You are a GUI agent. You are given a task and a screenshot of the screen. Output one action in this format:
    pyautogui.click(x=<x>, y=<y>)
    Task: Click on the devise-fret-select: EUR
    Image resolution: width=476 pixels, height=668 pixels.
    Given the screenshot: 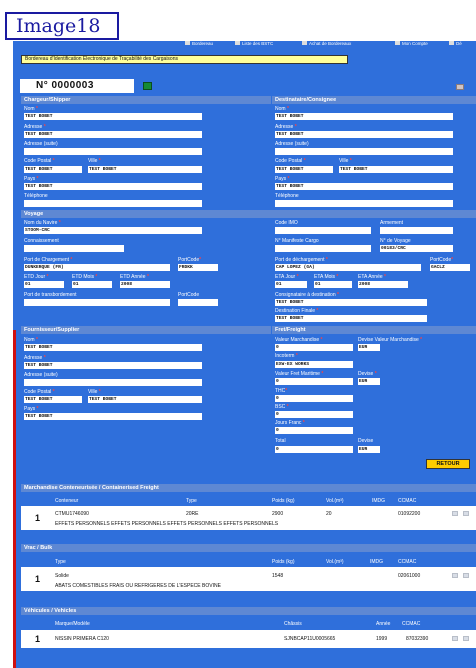 What is the action you would take?
    pyautogui.click(x=369, y=381)
    